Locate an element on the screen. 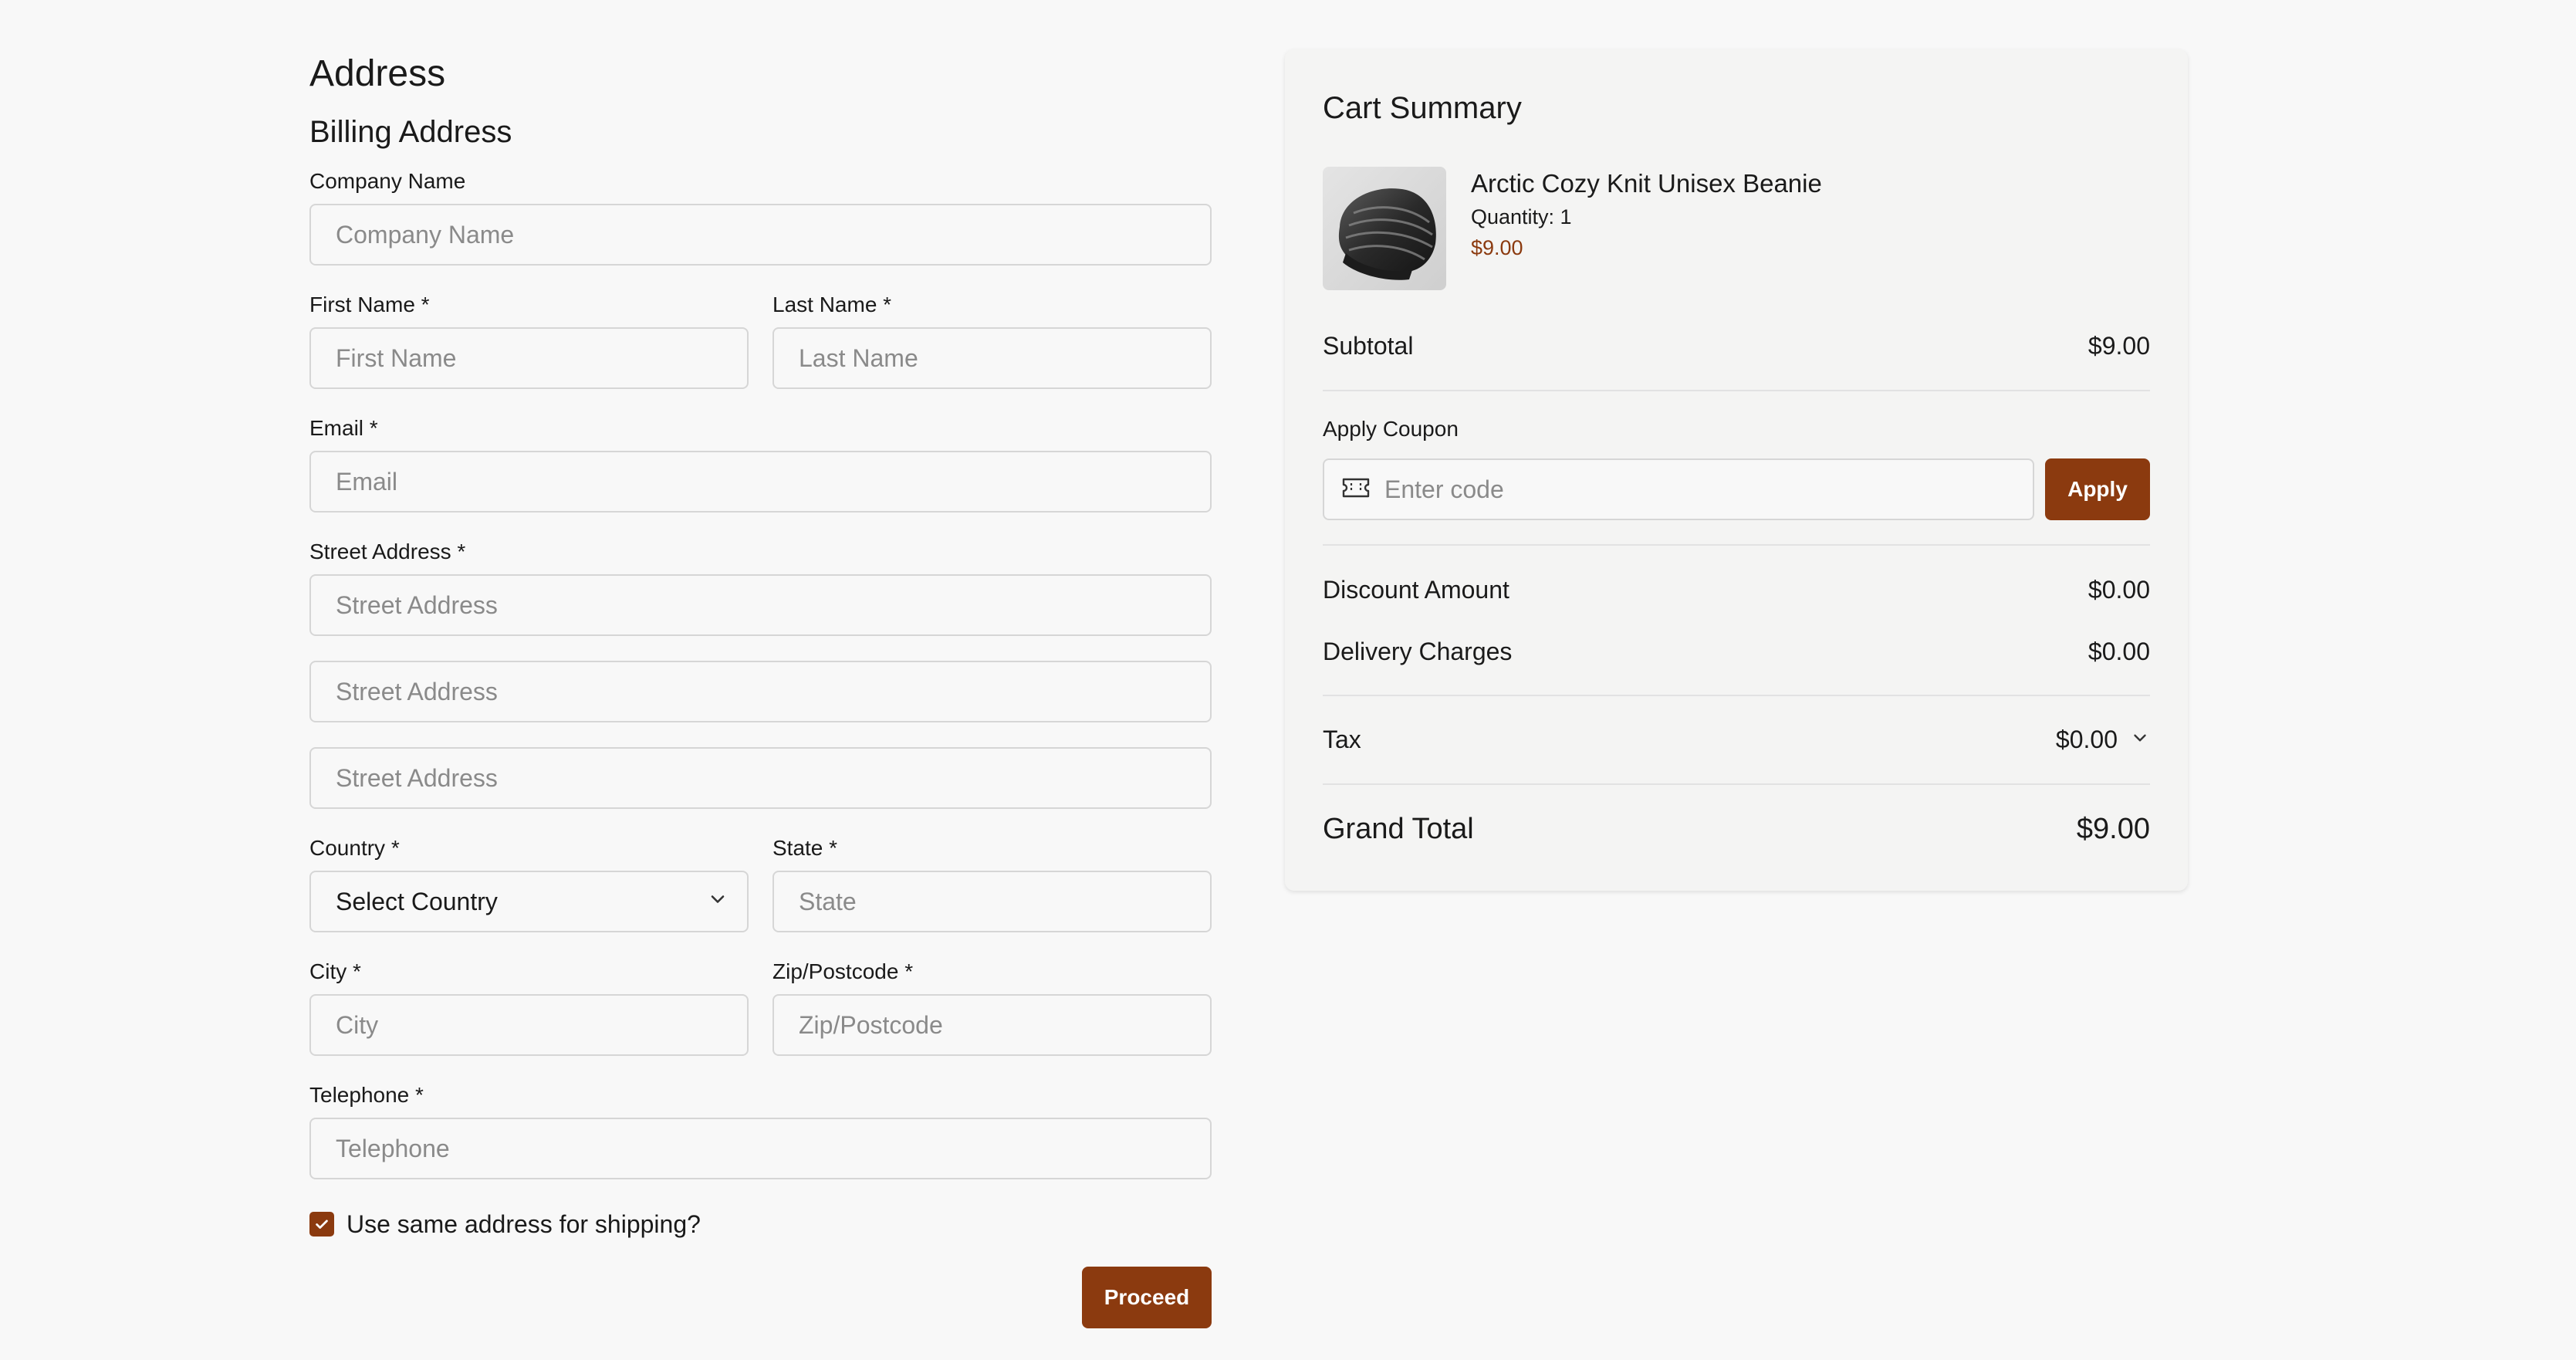 This screenshot has height=1360, width=2576. first-name-label: First Name * is located at coordinates (369, 304).